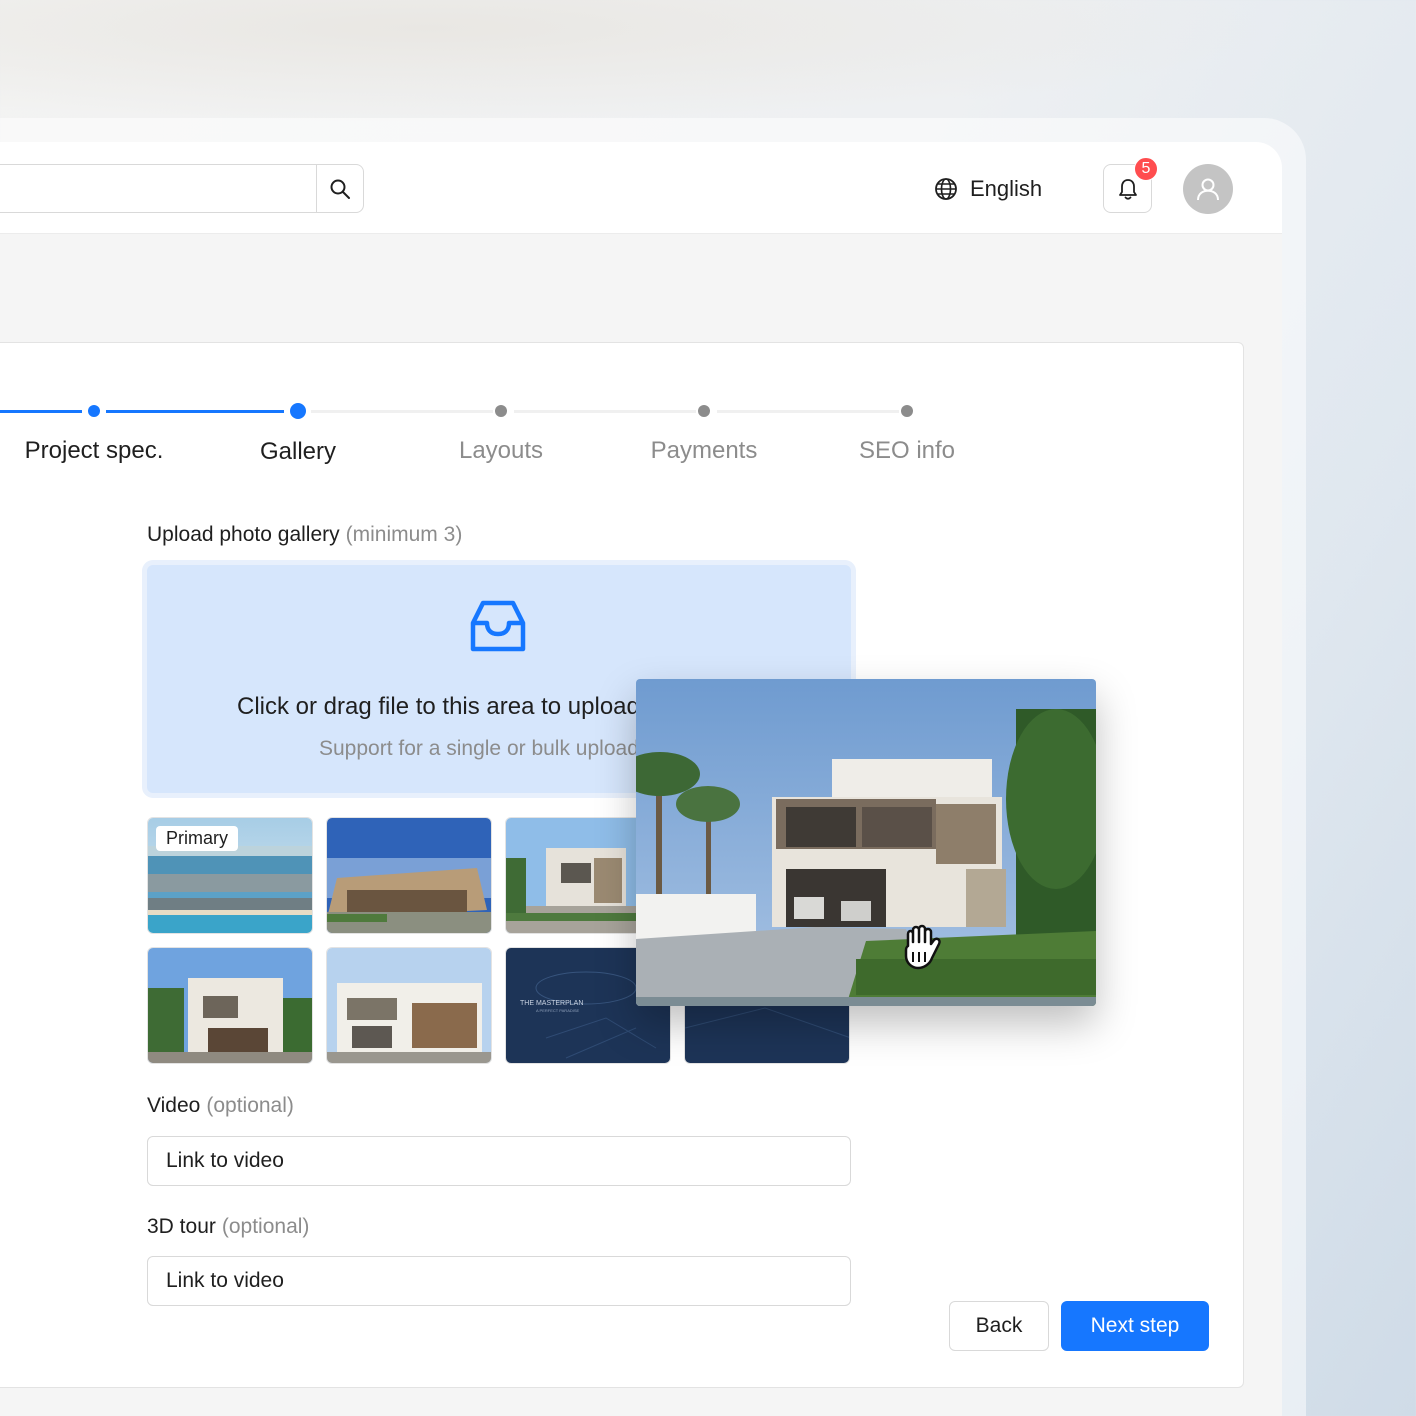  I want to click on step-label-payments: Payments, so click(704, 451).